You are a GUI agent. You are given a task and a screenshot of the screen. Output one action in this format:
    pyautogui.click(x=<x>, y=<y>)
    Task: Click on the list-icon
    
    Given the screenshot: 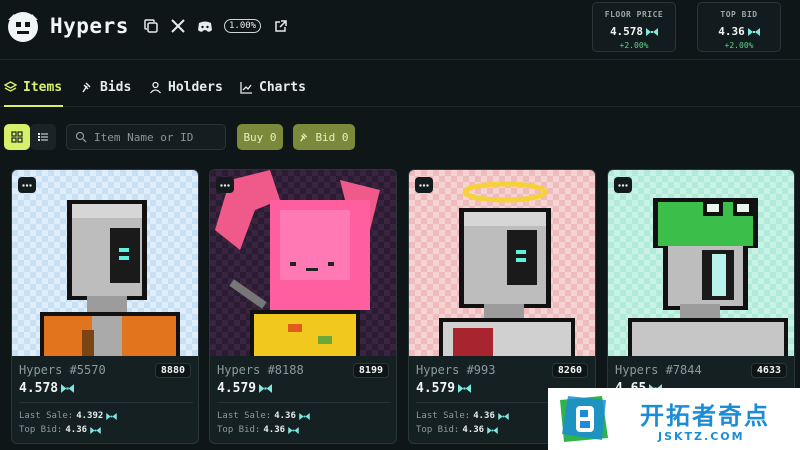 What is the action you would take?
    pyautogui.click(x=43, y=137)
    